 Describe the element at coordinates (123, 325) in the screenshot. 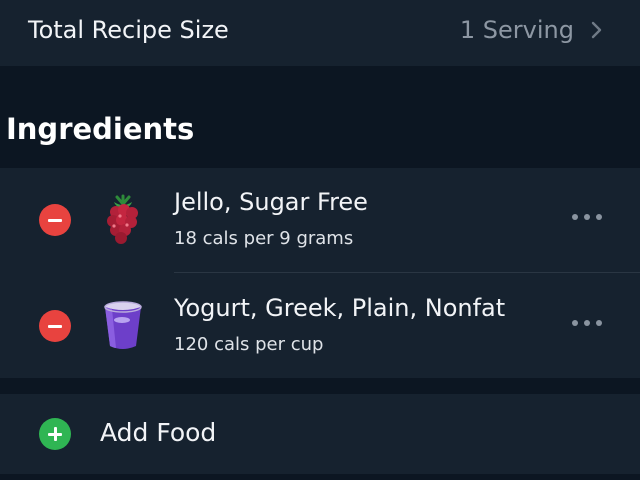

I see `yogurt-cup-icon` at that location.